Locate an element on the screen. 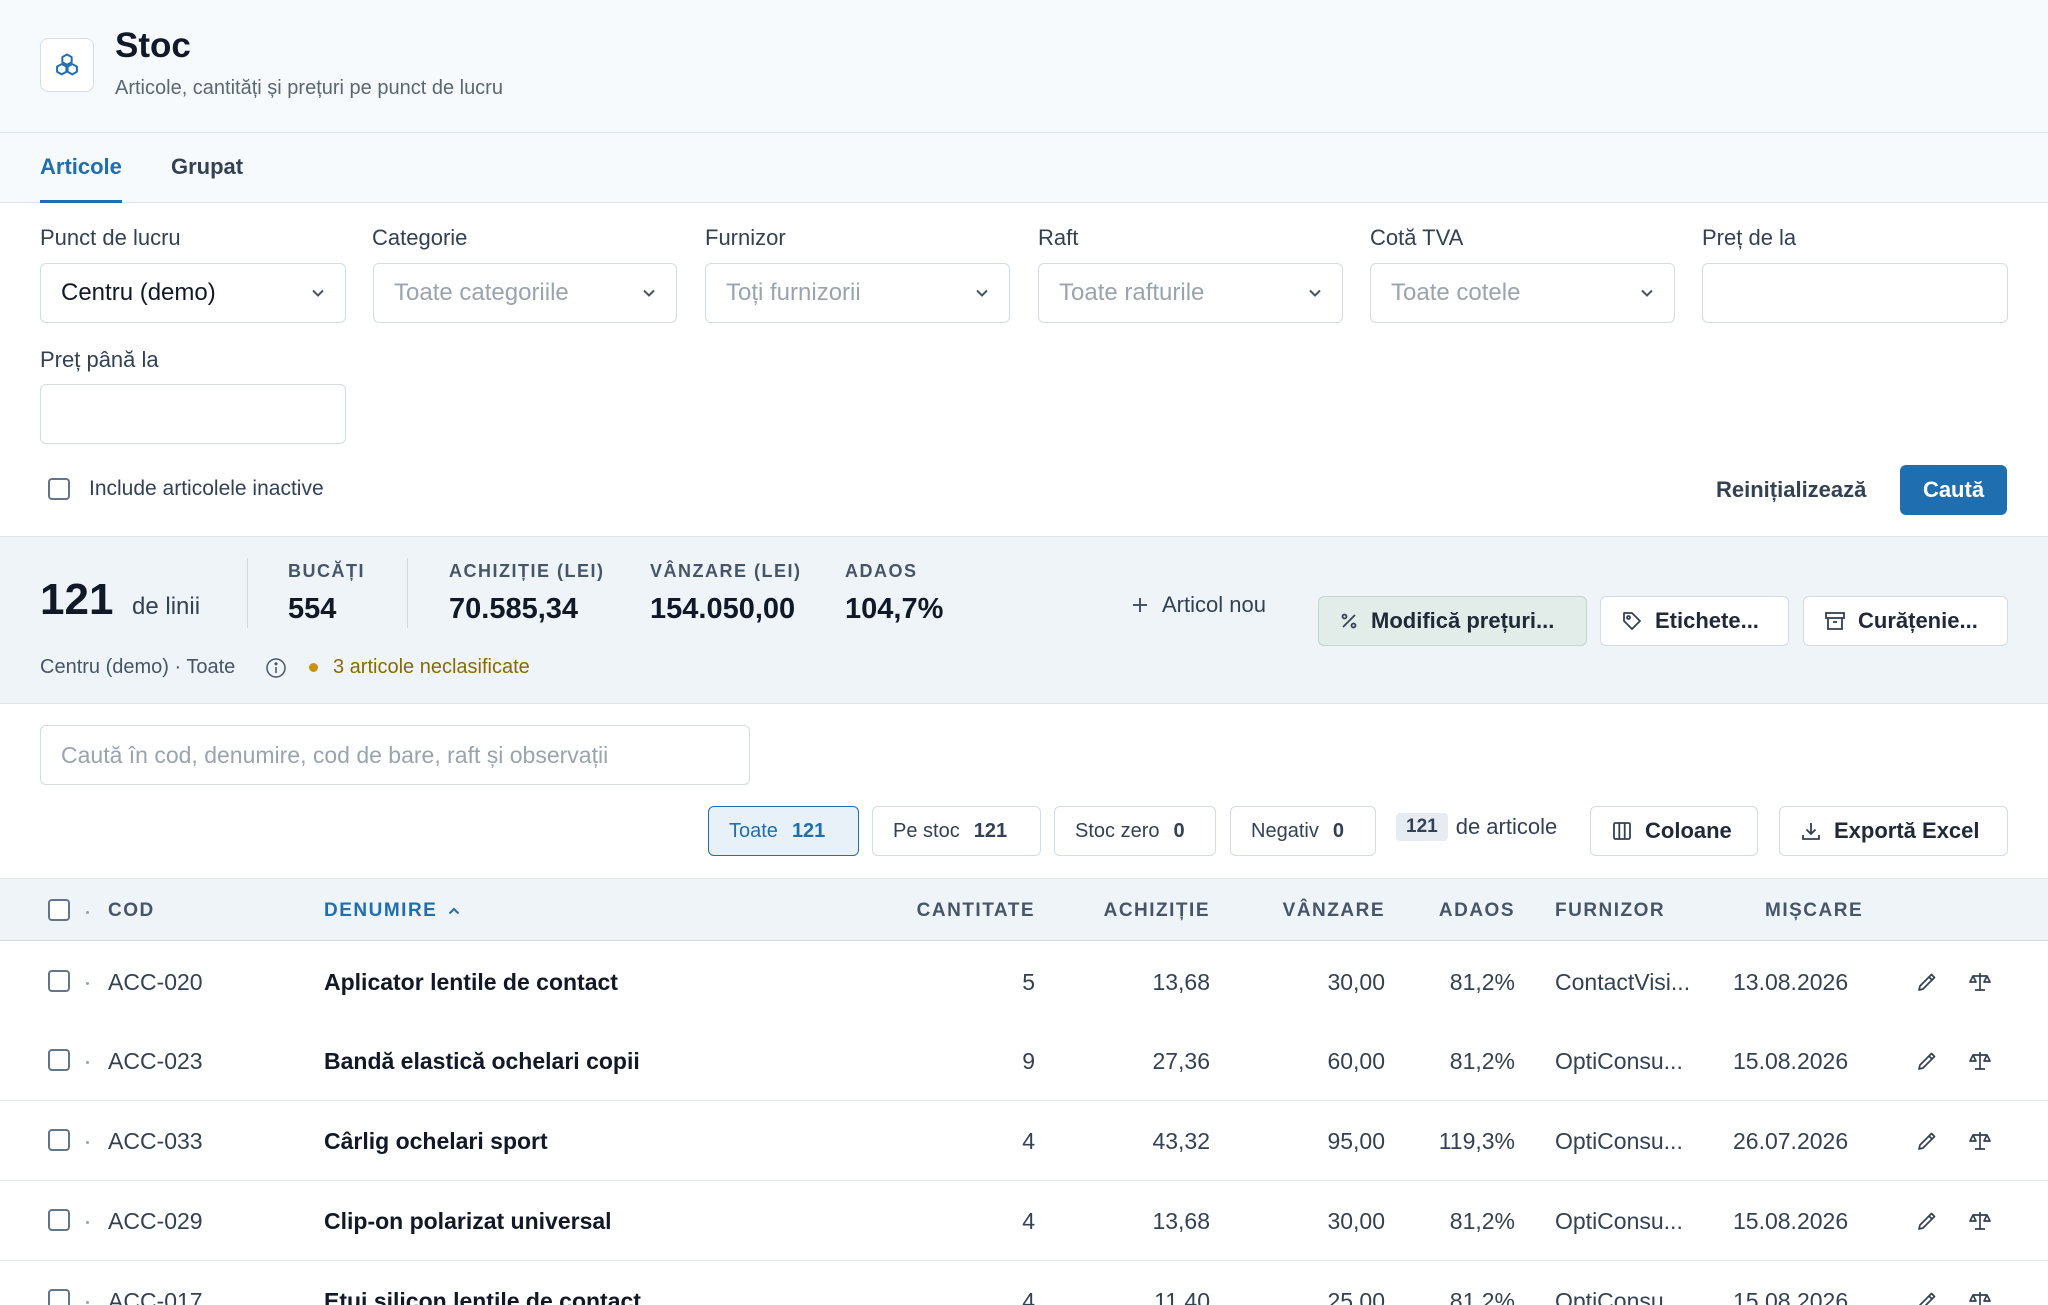 The image size is (2048, 1305). pret-de-la-input is located at coordinates (1855, 293).